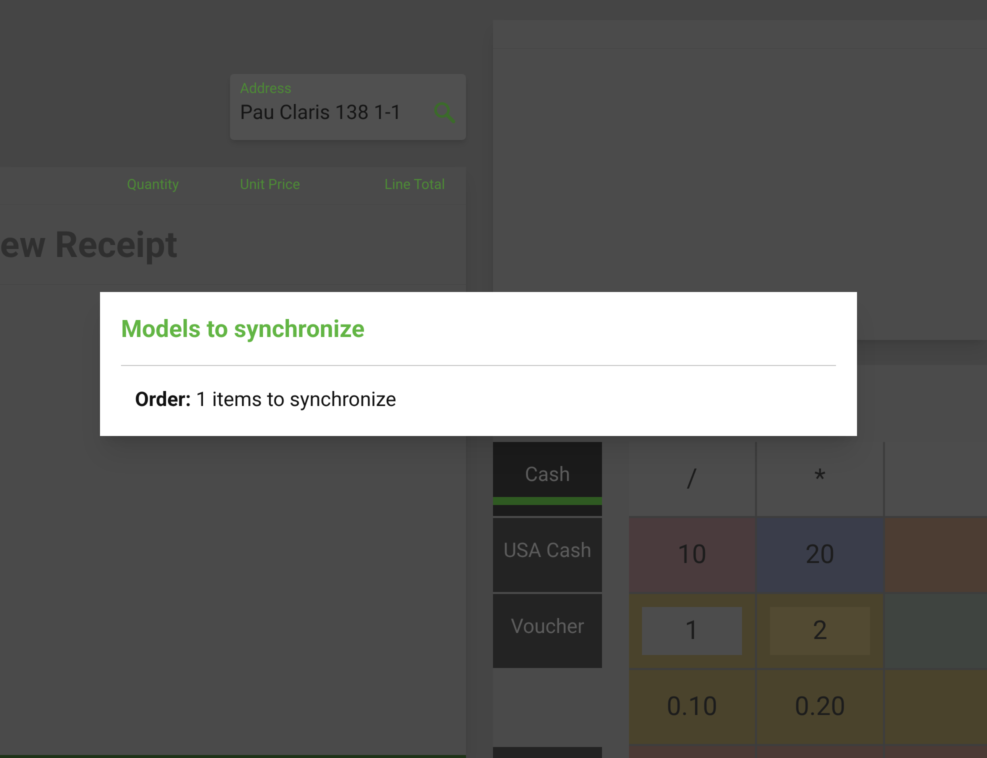  Describe the element at coordinates (321, 112) in the screenshot. I see `address-value: Pau Claris 138 1-1` at that location.